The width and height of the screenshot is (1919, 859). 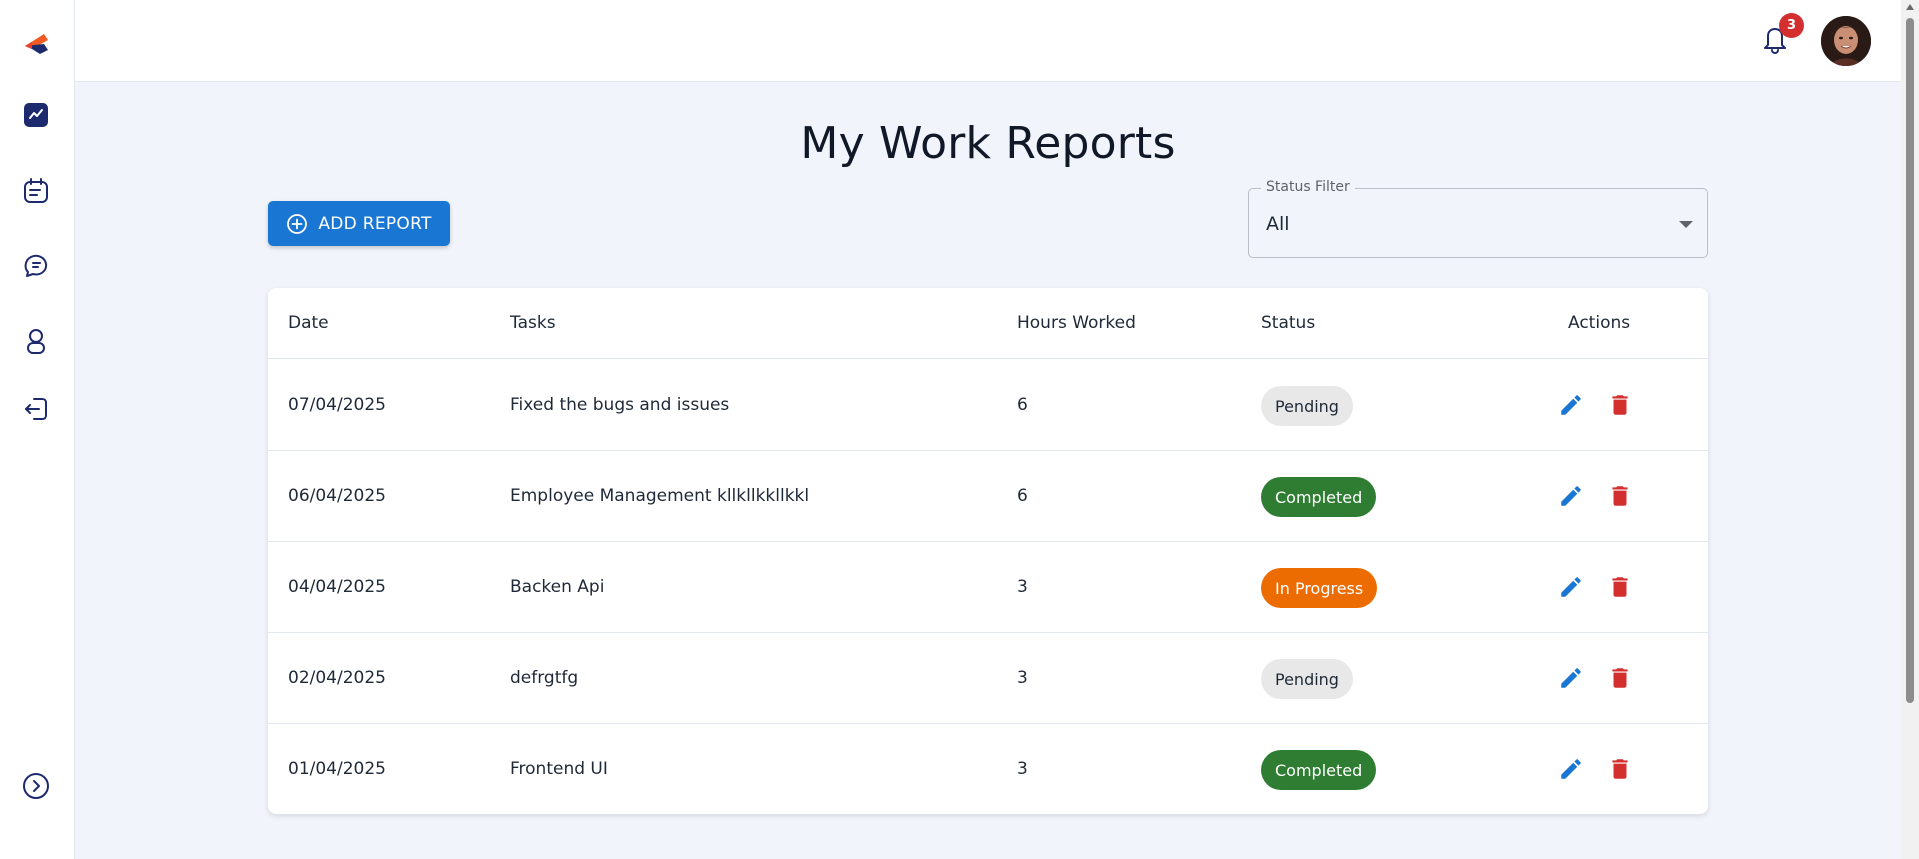 What do you see at coordinates (1791, 25) in the screenshot?
I see `notification-count-badge: 3` at bounding box center [1791, 25].